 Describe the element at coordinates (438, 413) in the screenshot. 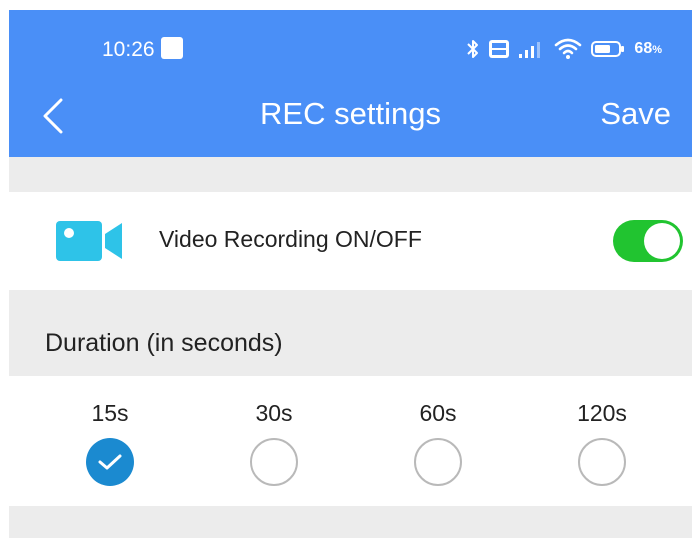

I see `duration-option-label: 60s` at that location.